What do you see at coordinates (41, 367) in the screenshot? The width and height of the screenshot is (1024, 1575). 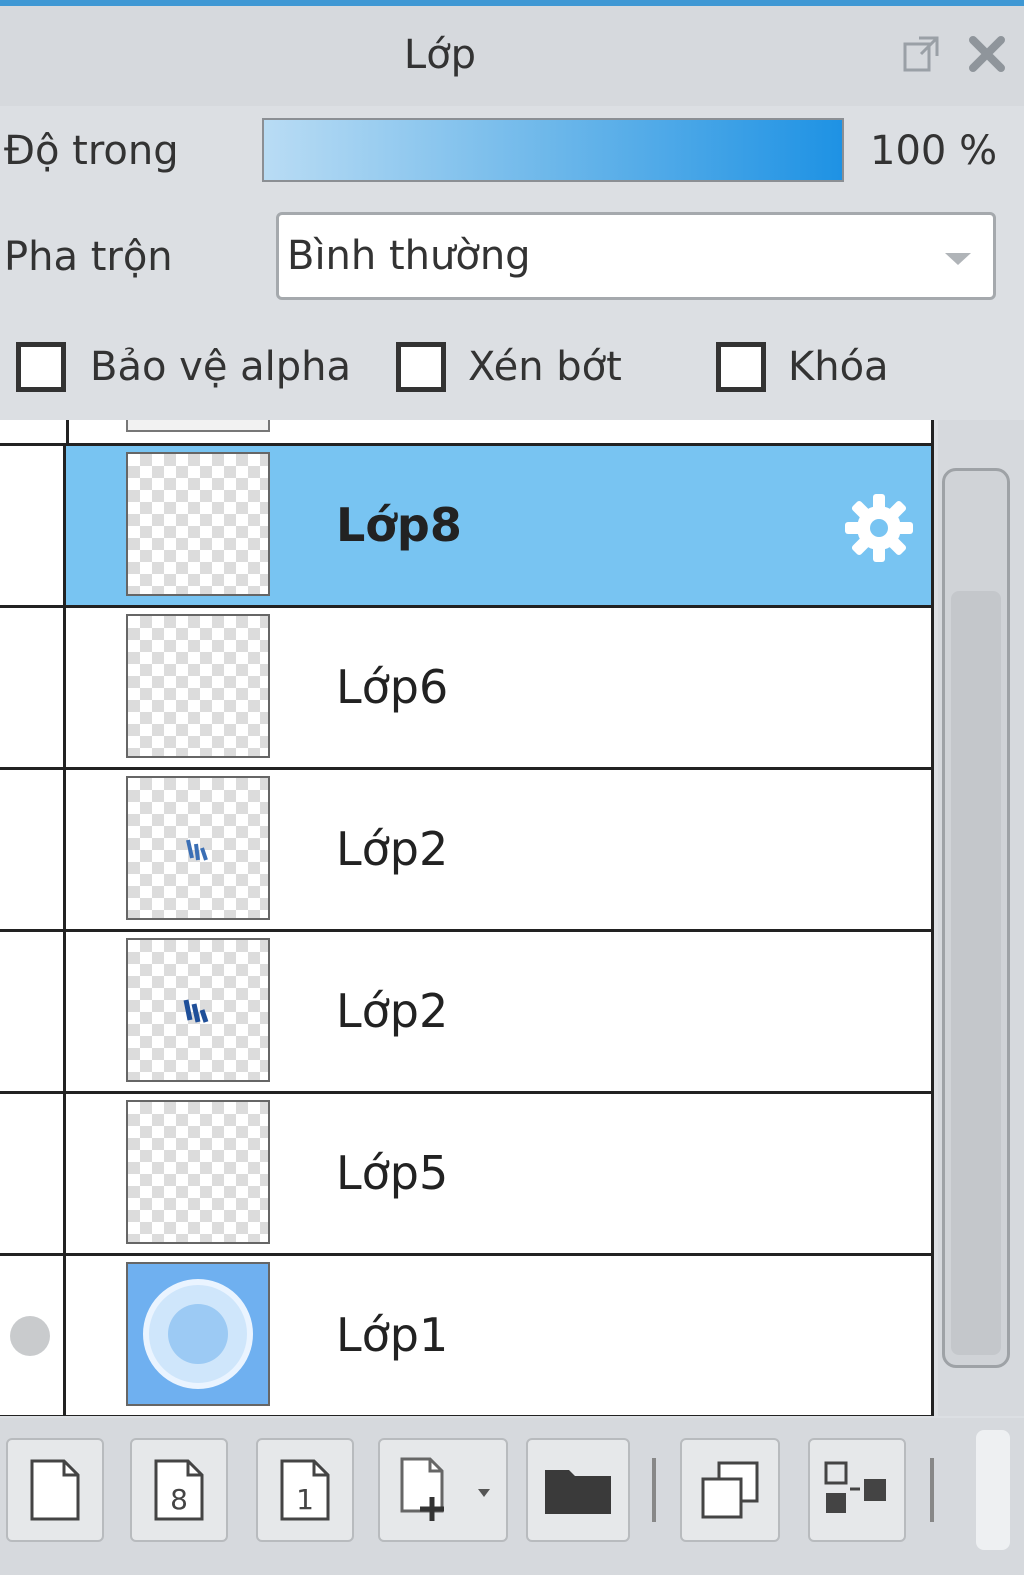 I see `protect-alpha-checkbox` at bounding box center [41, 367].